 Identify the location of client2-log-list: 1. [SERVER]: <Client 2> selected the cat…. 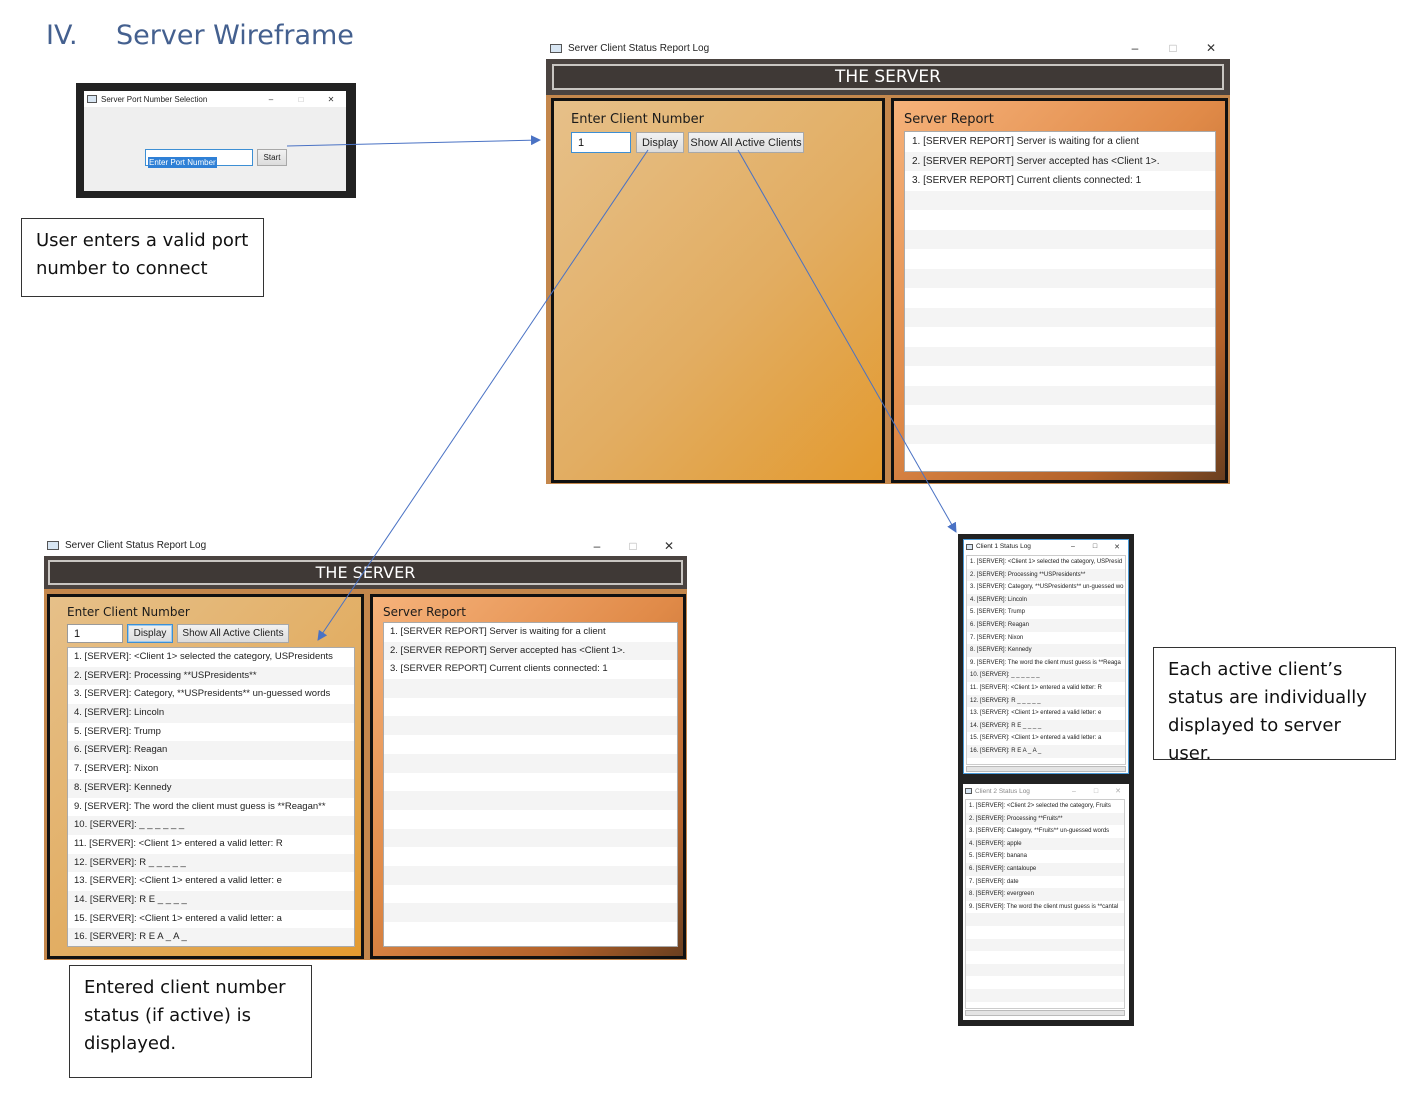
(1045, 904).